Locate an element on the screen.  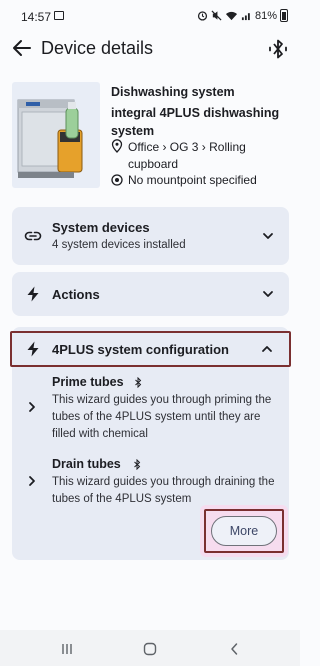
system-nav-bar is located at coordinates (150, 648).